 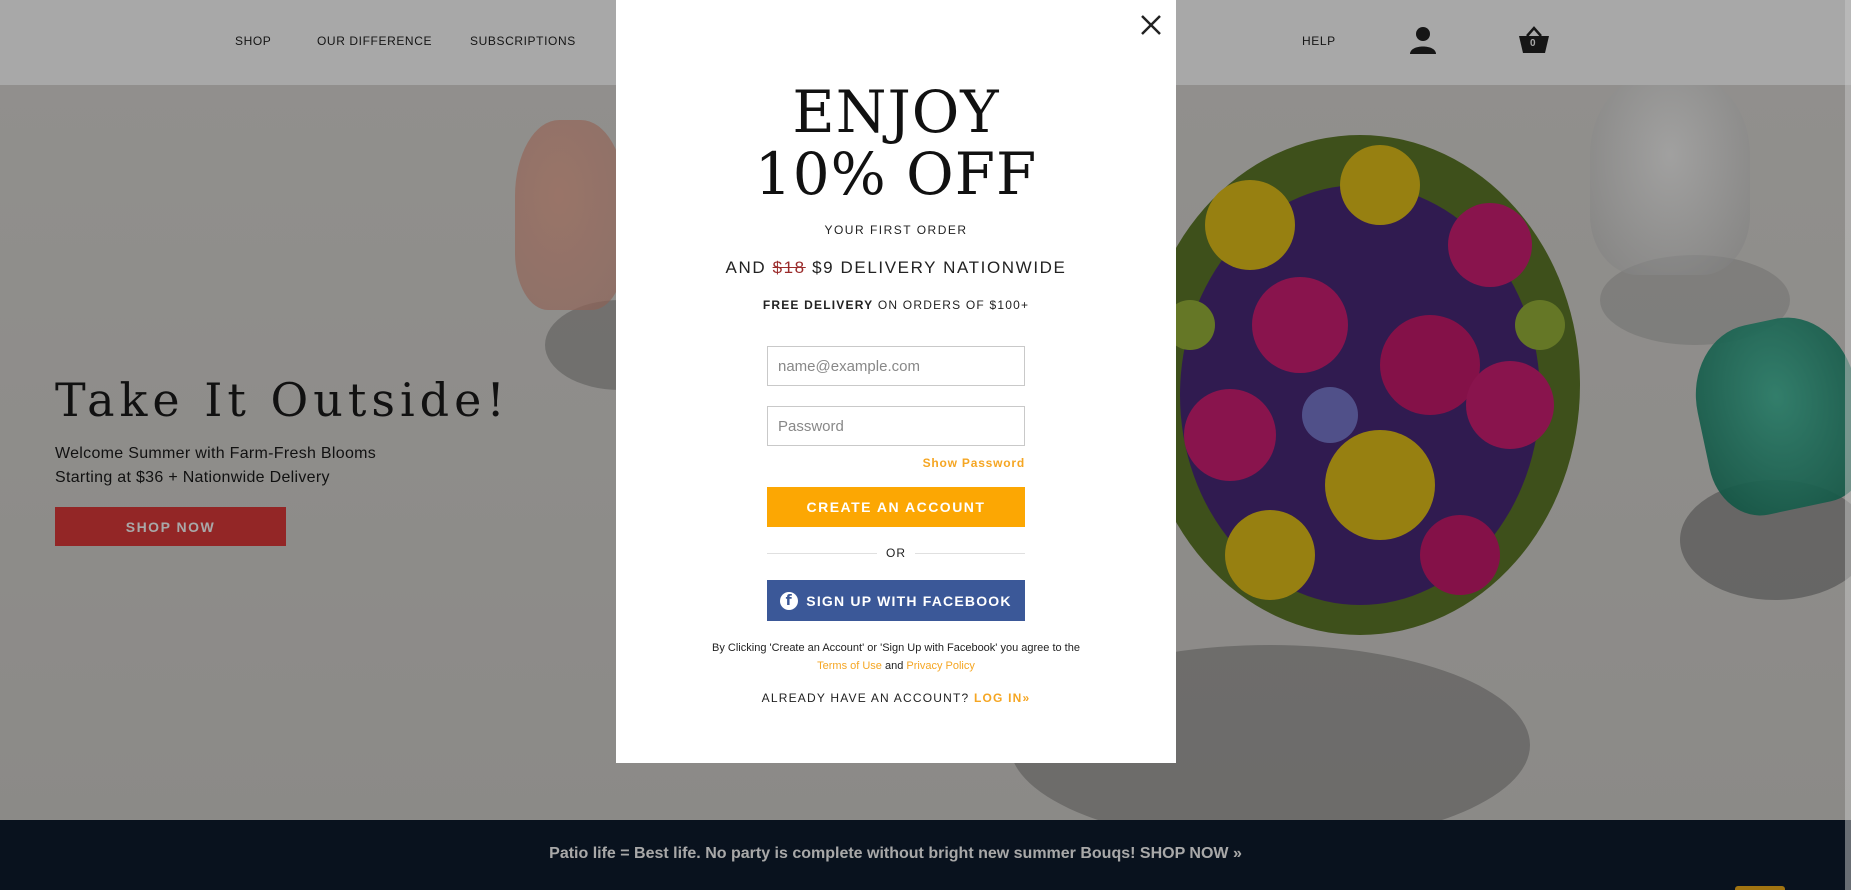 What do you see at coordinates (896, 507) in the screenshot?
I see `create-account-button: CREATE AN ACCOUNT` at bounding box center [896, 507].